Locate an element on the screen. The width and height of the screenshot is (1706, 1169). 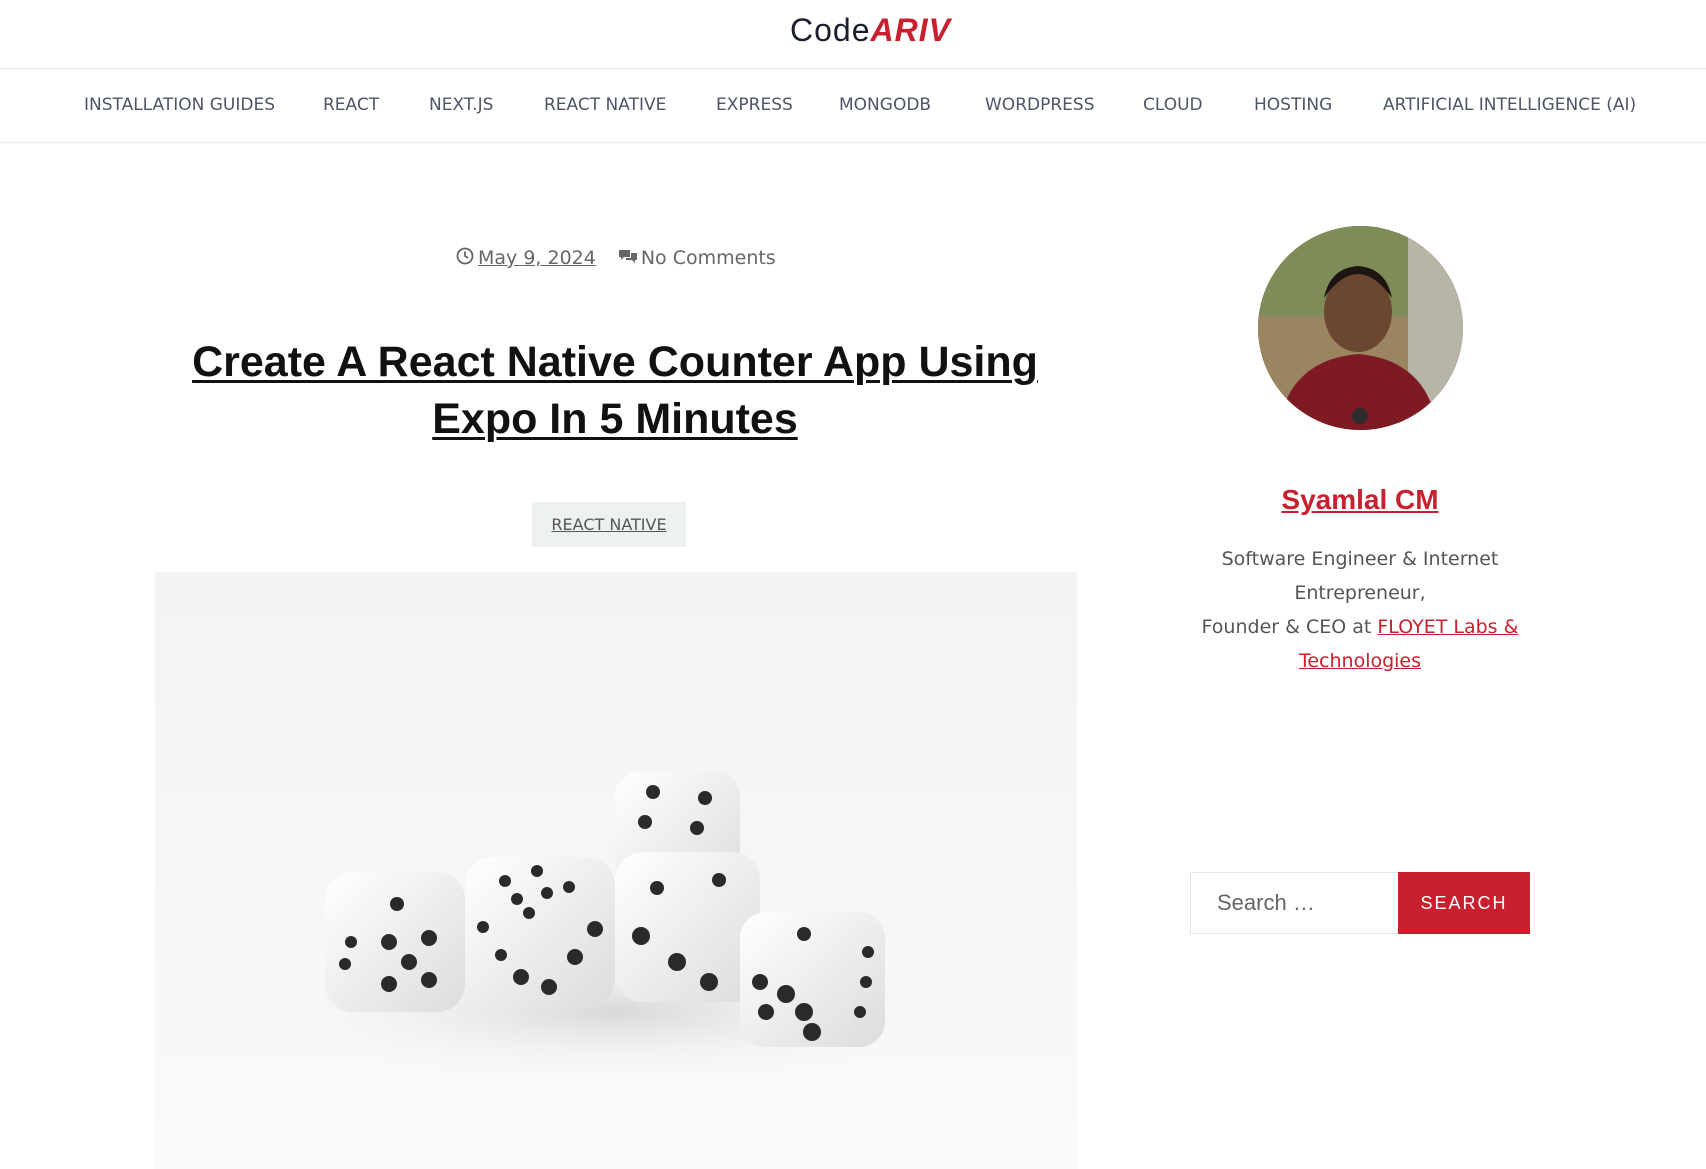
company-link-line2: Technologies is located at coordinates (1360, 661).